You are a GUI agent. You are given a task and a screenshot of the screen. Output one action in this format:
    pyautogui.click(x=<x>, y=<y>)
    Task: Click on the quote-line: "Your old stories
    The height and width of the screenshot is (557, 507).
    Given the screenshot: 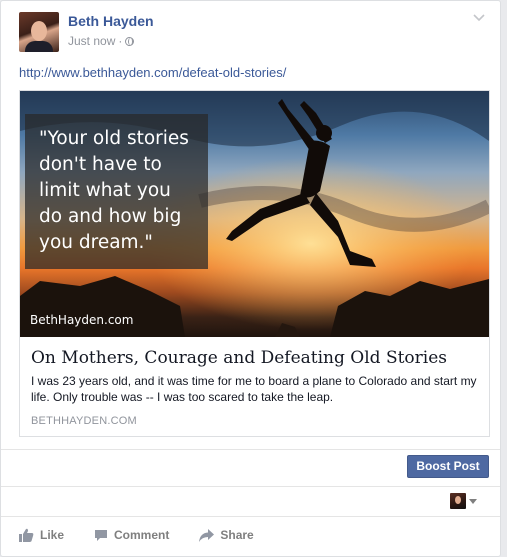 What is the action you would take?
    pyautogui.click(x=114, y=138)
    